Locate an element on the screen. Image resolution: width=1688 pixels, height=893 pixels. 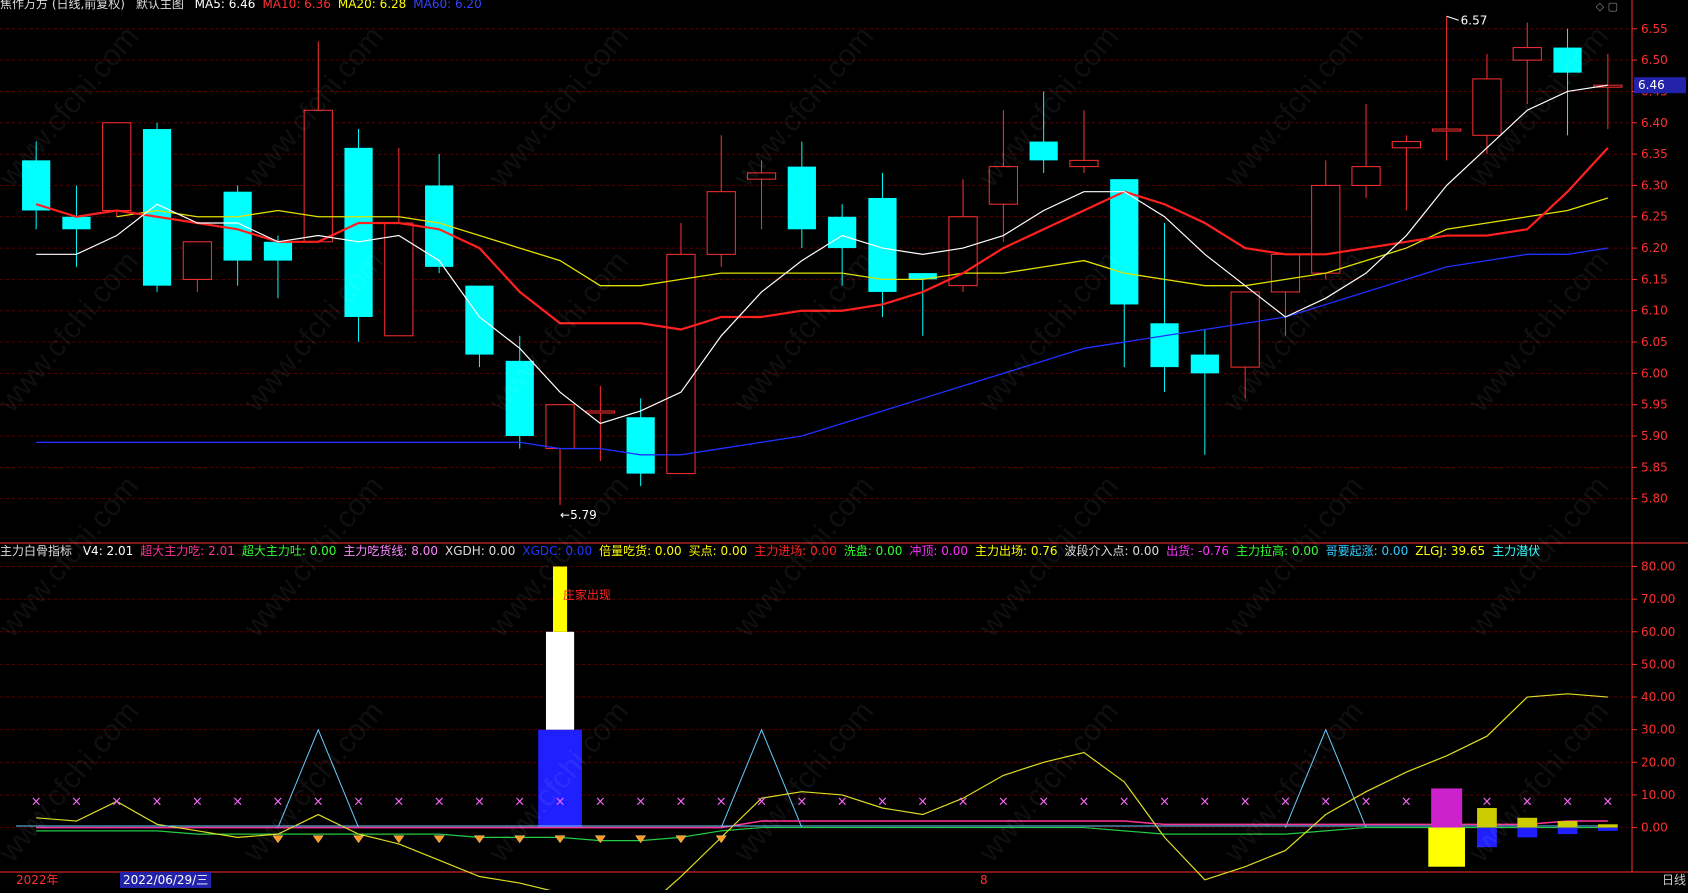
indicator-item-4: XGDH: 0.00 is located at coordinates (480, 551).